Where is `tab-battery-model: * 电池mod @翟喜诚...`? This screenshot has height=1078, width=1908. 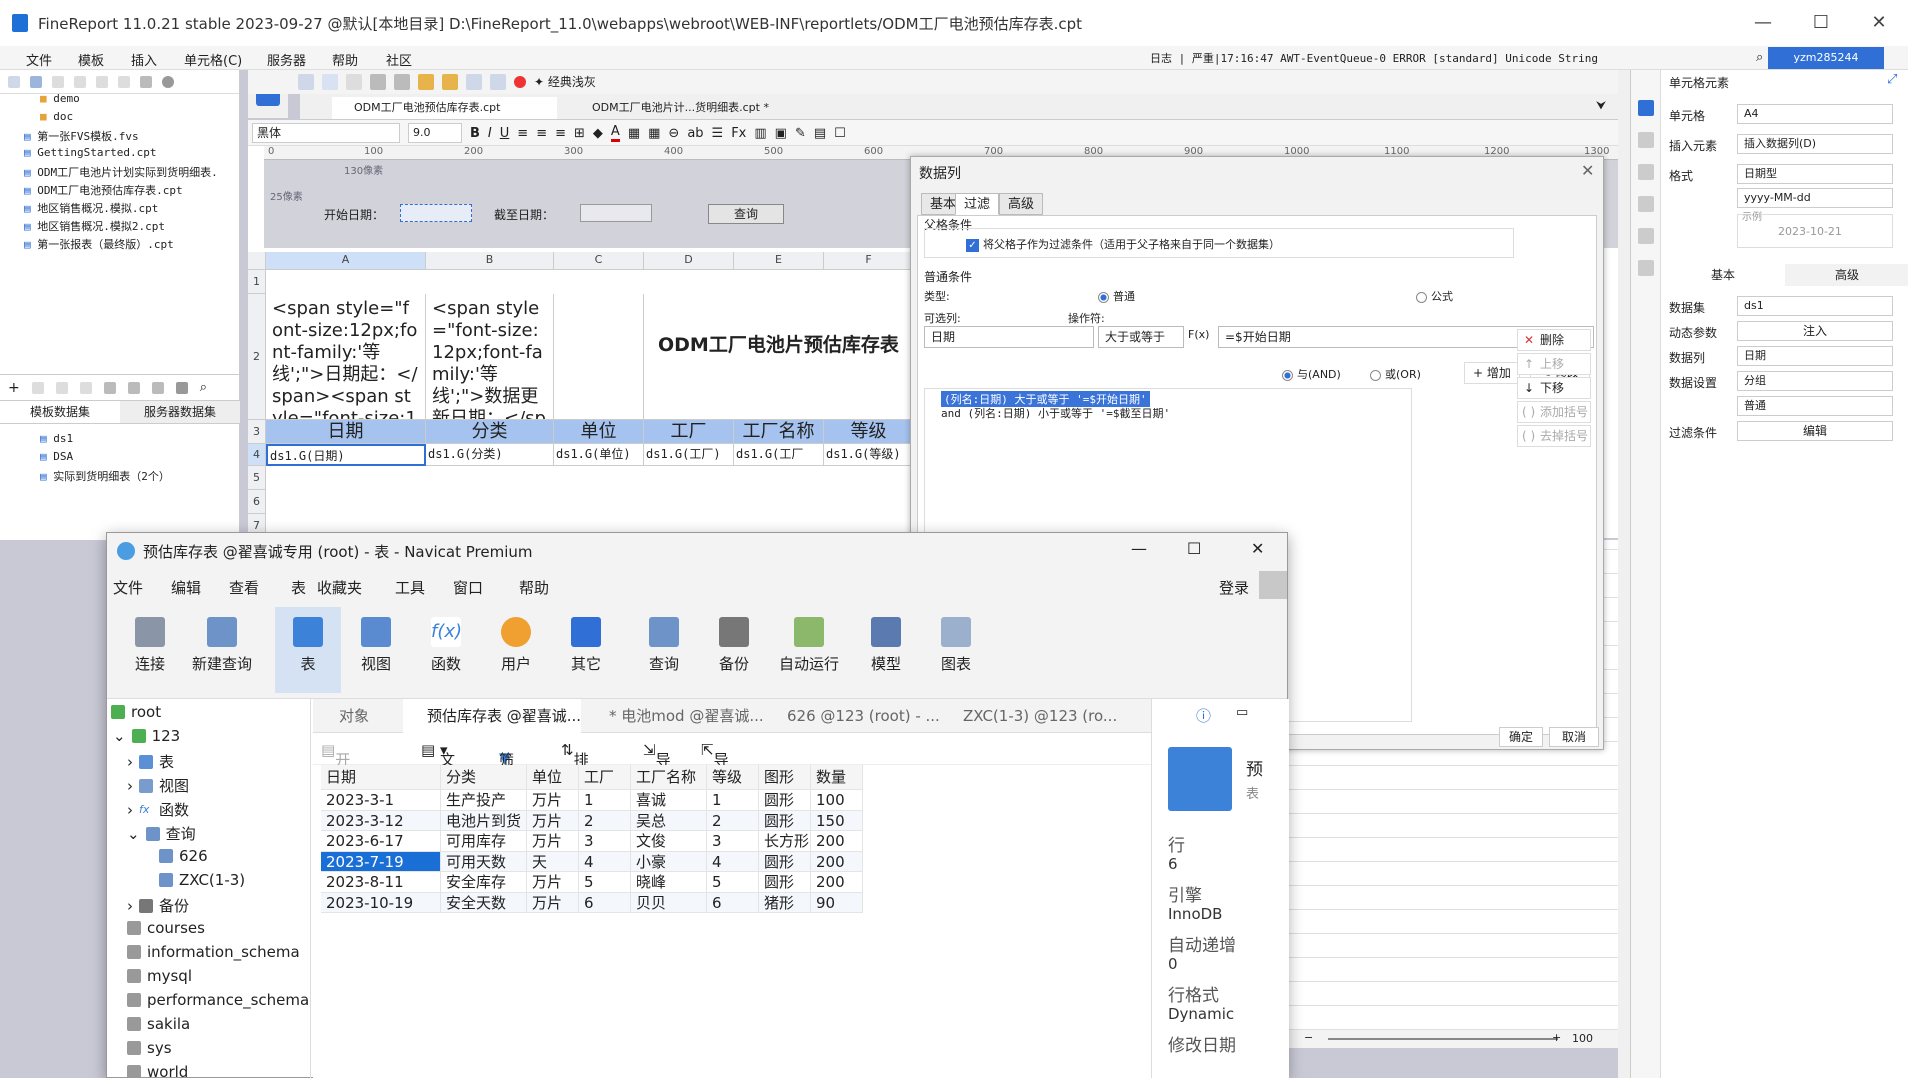 tab-battery-model: * 电池mod @翟喜诚... is located at coordinates (674, 716).